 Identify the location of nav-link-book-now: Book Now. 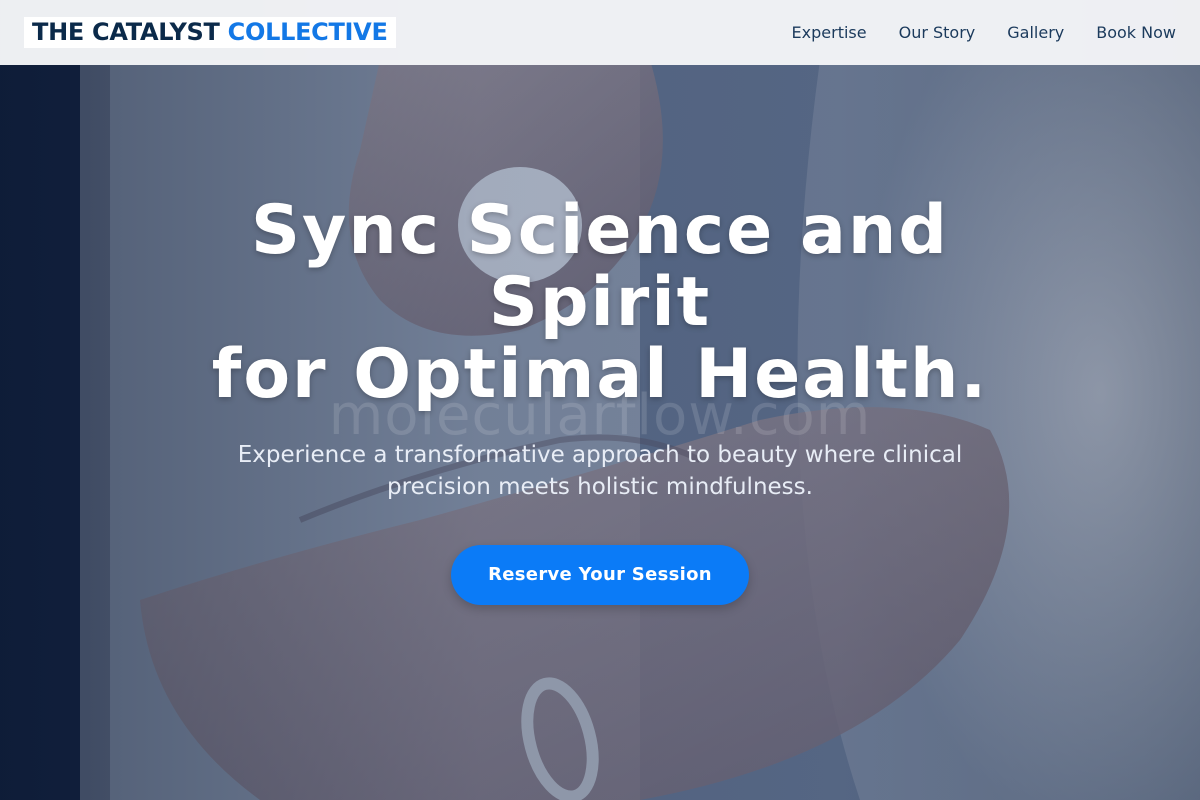
(1136, 32).